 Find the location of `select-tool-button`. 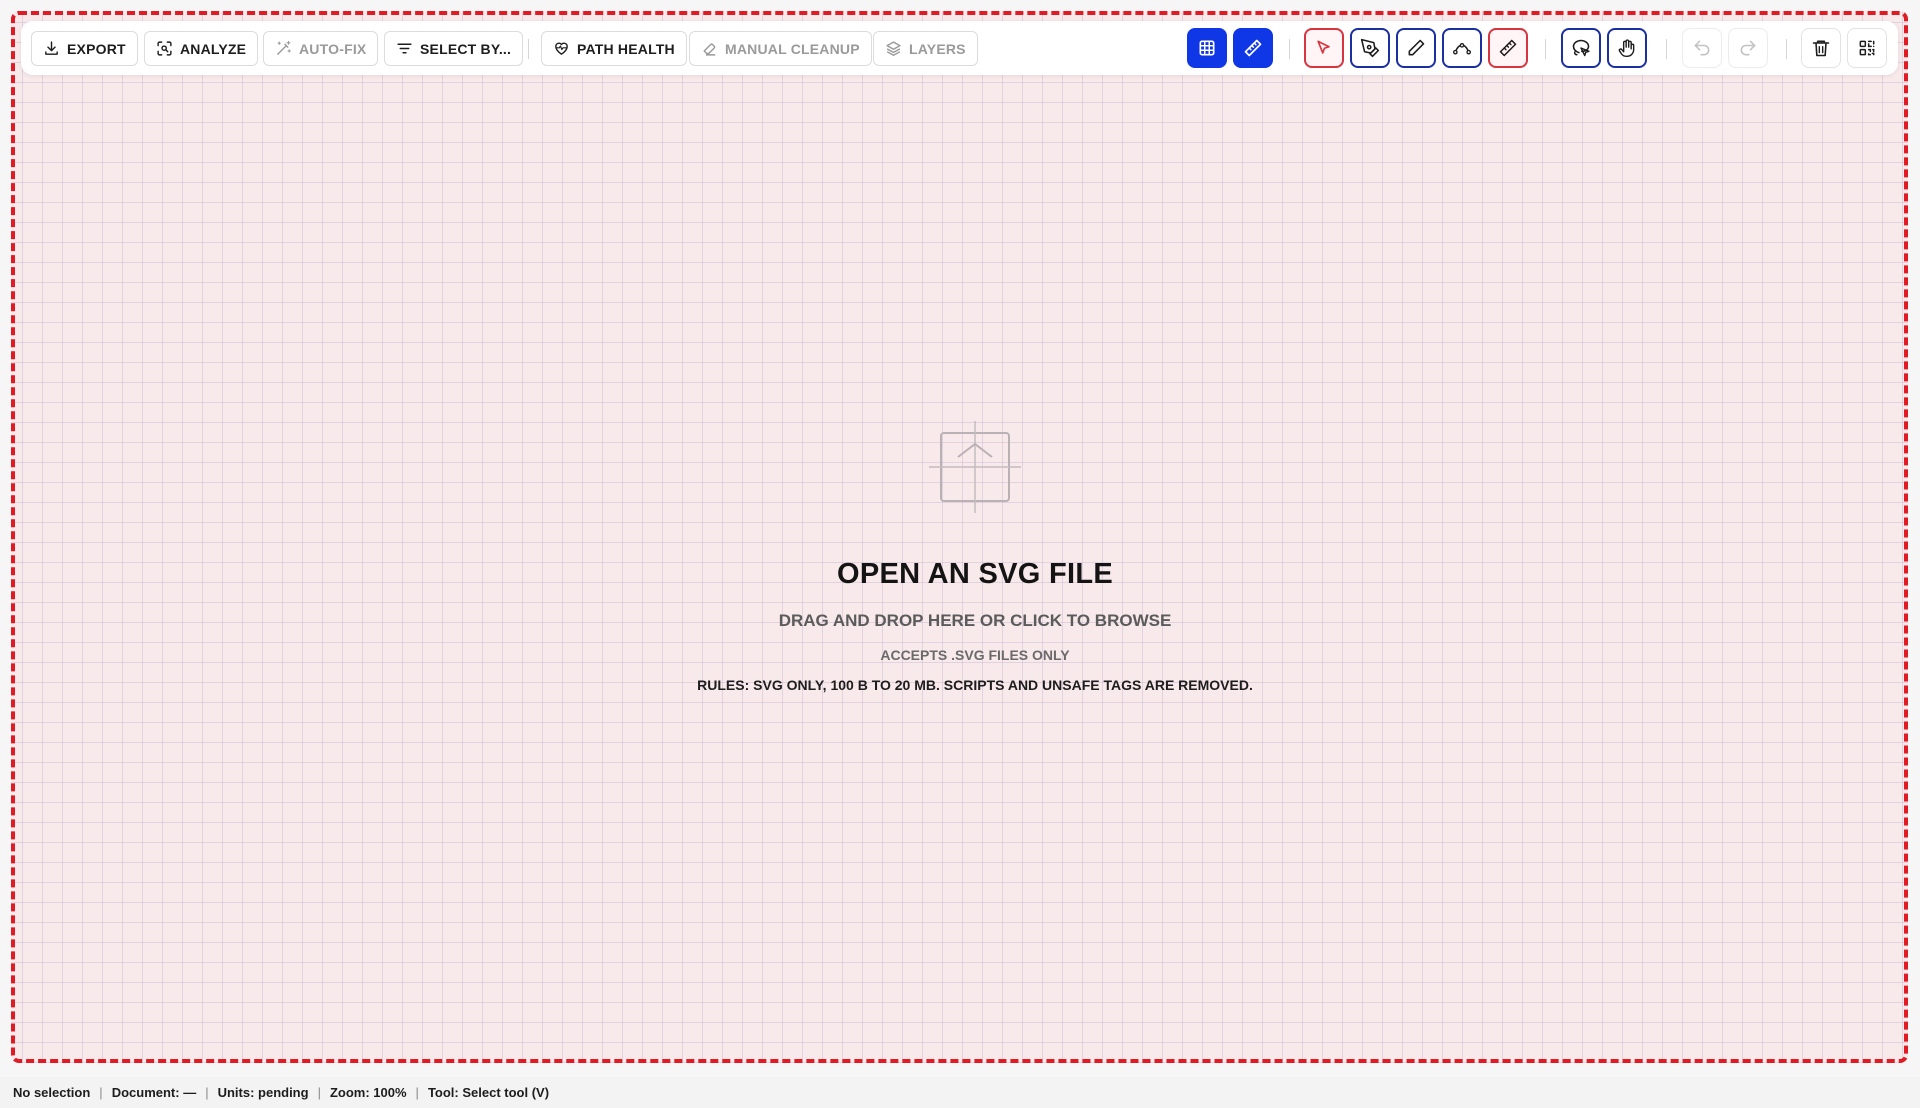

select-tool-button is located at coordinates (1324, 48).